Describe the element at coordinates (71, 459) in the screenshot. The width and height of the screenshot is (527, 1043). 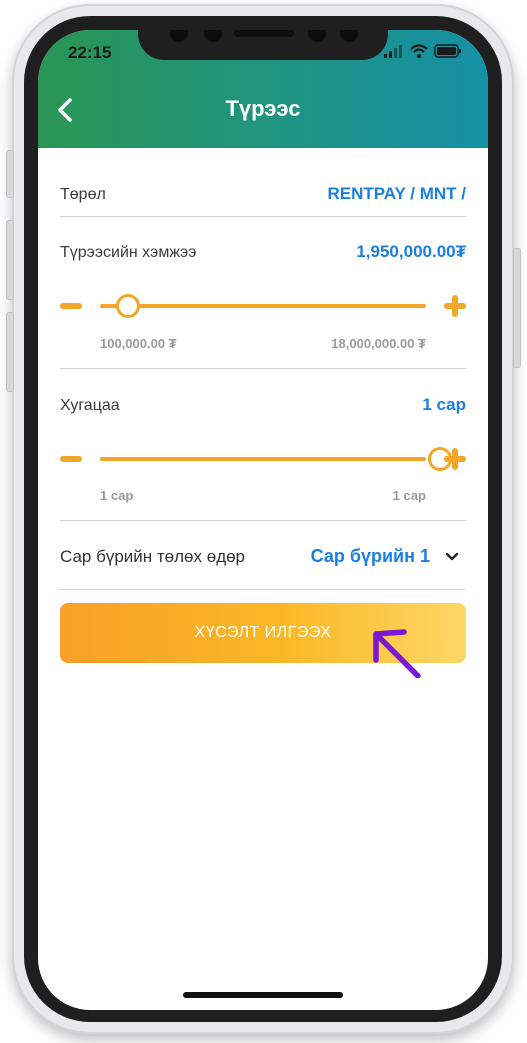
I see `duration-minus-icon` at that location.